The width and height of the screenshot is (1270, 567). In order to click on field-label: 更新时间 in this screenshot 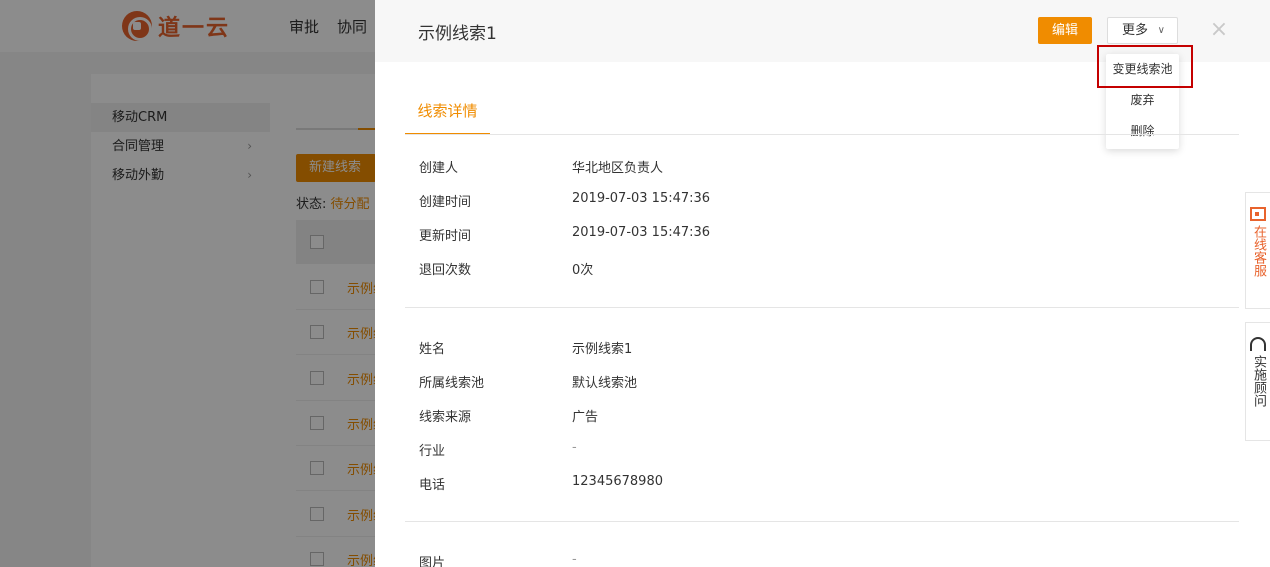, I will do `click(445, 236)`.